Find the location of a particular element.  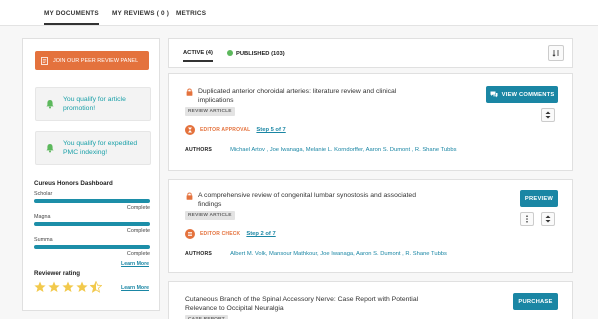

view-comments-button: VIEW COMMENTS is located at coordinates (522, 94).